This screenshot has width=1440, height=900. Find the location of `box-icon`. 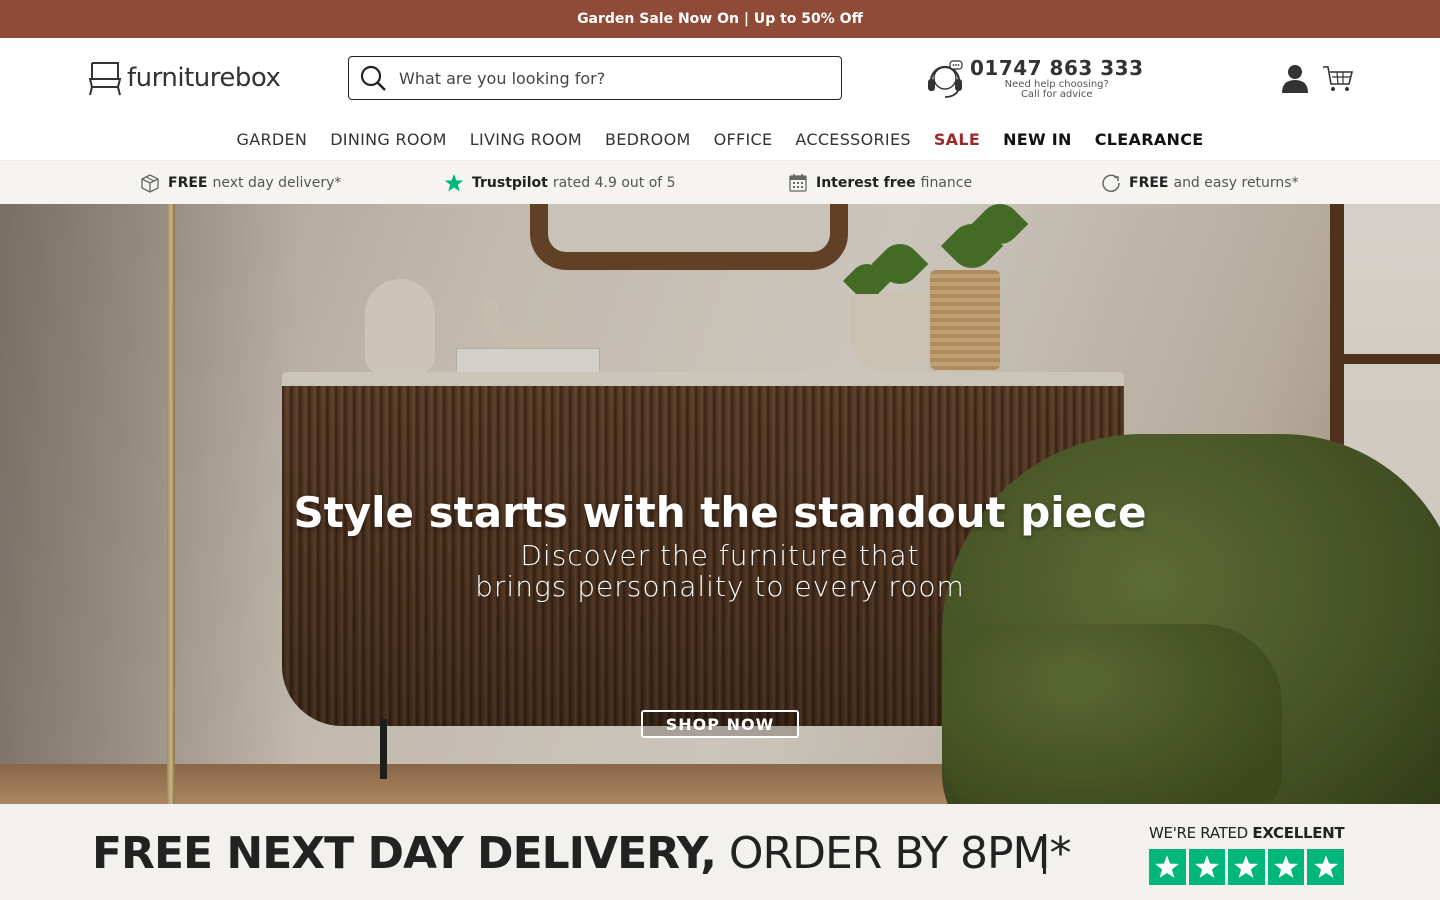

box-icon is located at coordinates (150, 183).